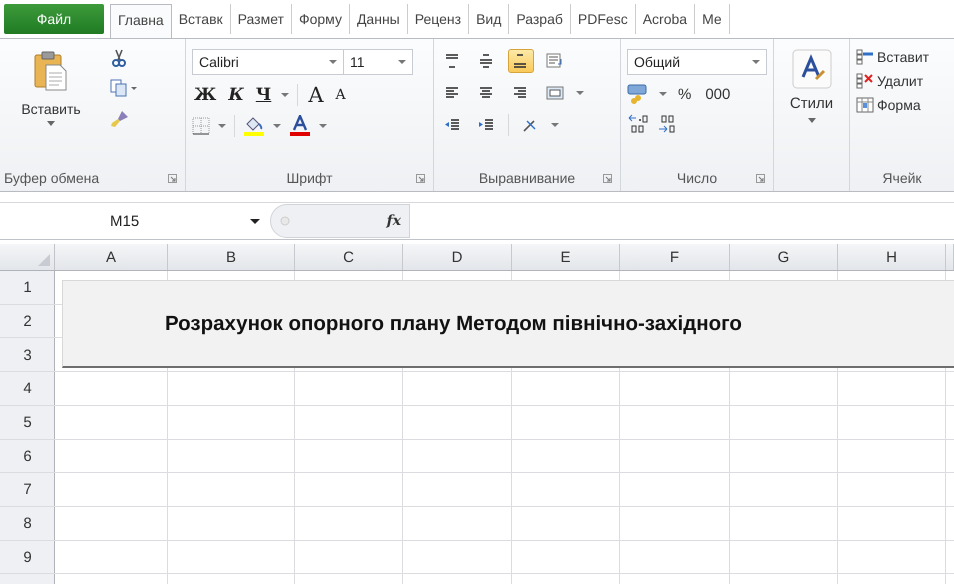 The width and height of the screenshot is (954, 584). What do you see at coordinates (27, 288) in the screenshot?
I see `row-header: 1` at bounding box center [27, 288].